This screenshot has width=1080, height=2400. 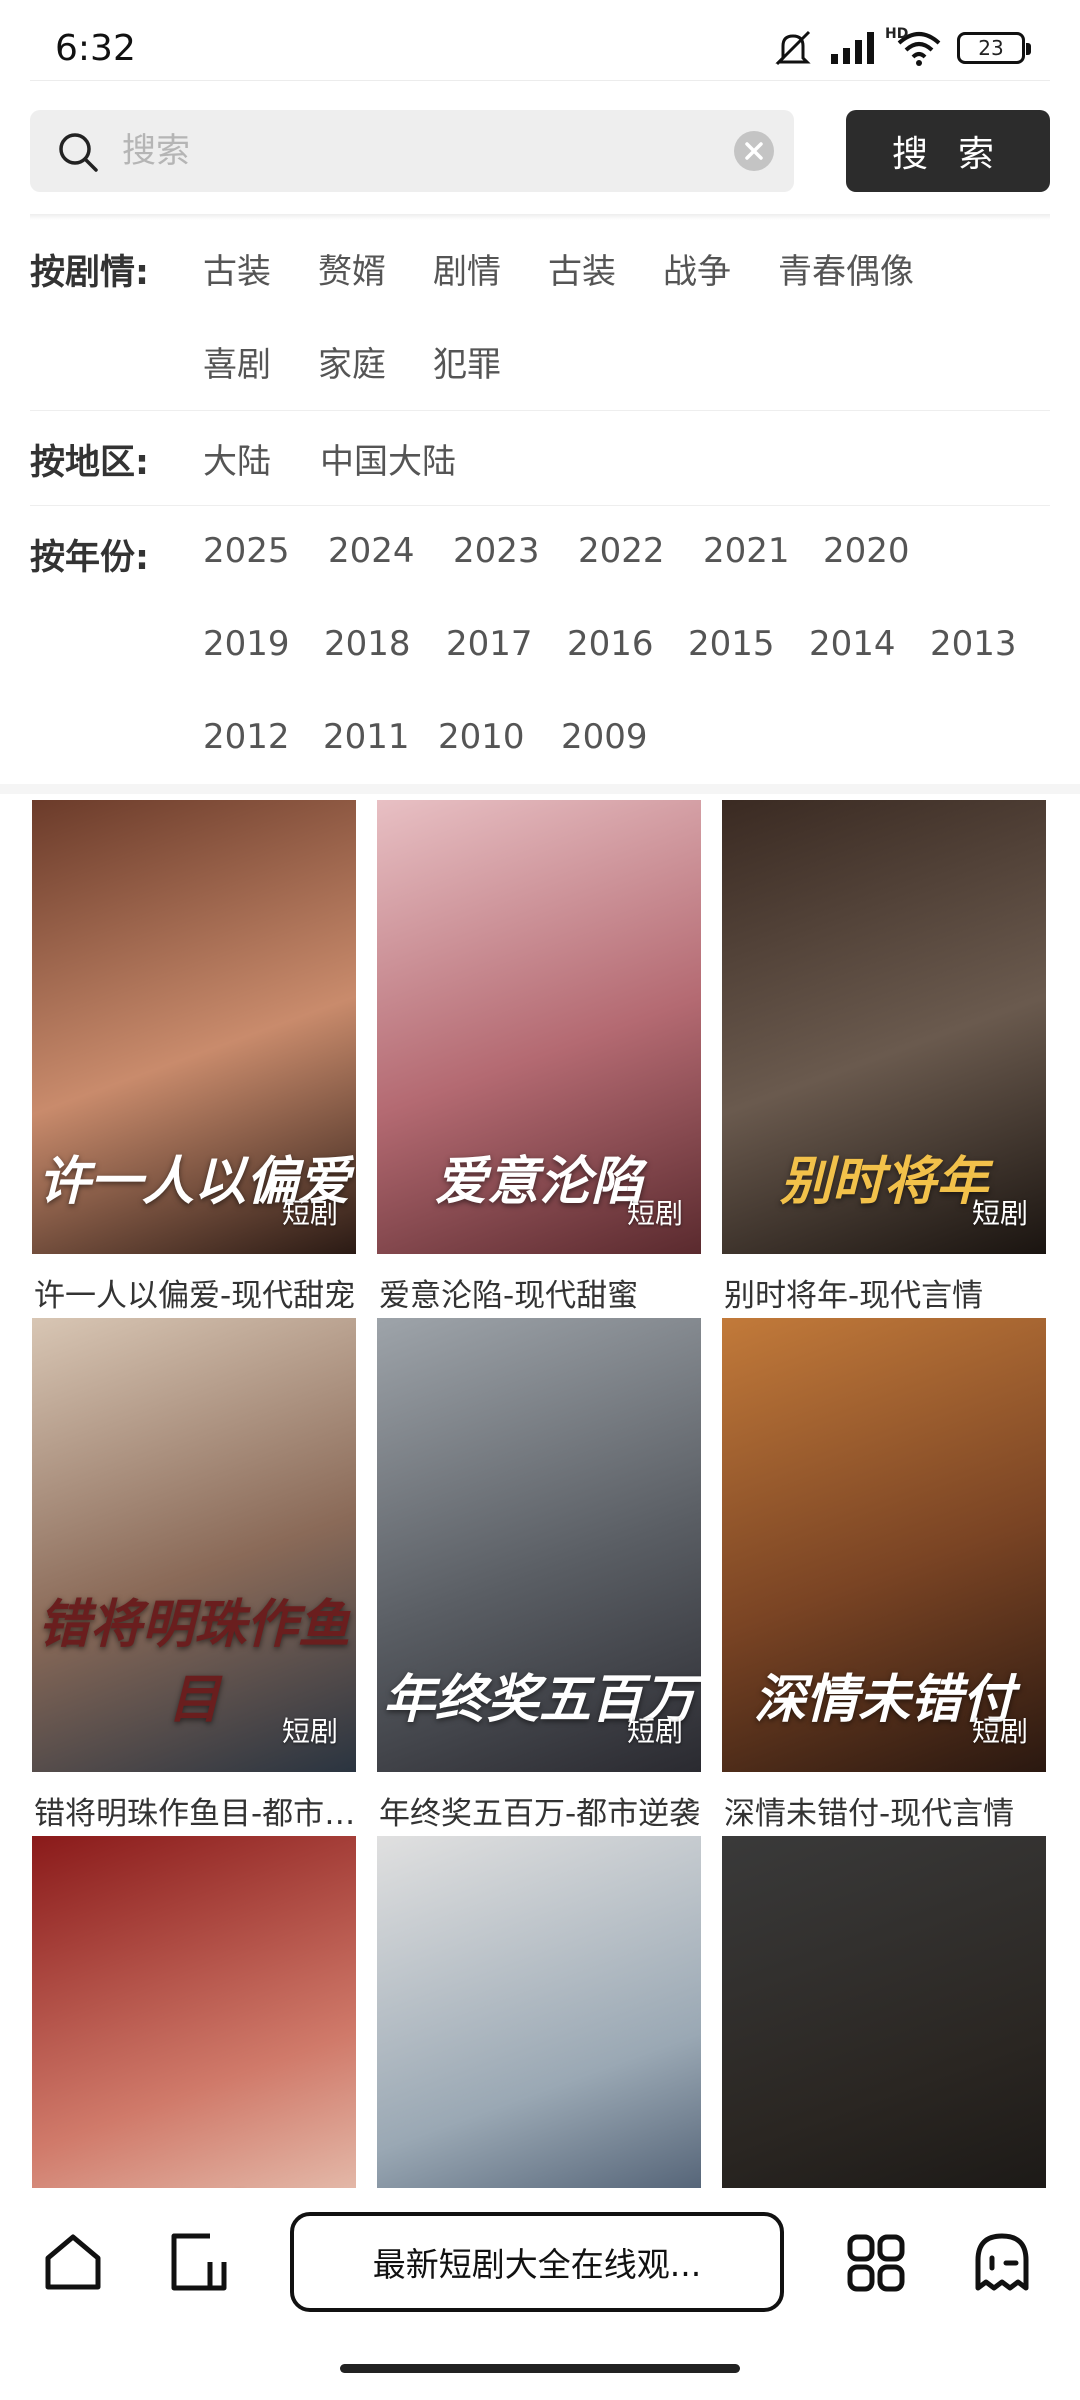 I want to click on genre-option: 犯罪, so click(x=467, y=361).